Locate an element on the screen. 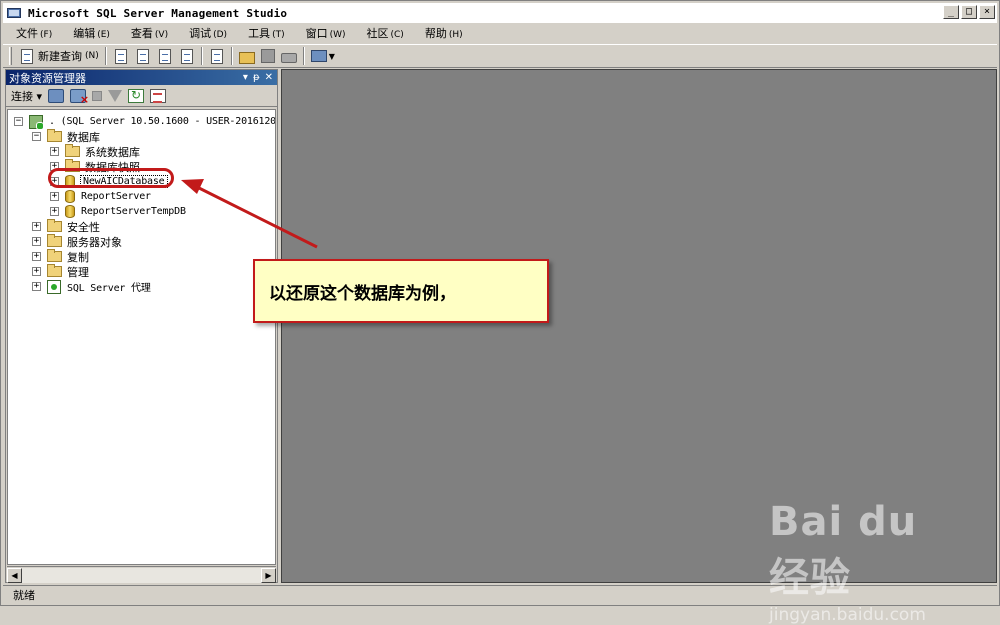  scroll-track is located at coordinates (141, 575).